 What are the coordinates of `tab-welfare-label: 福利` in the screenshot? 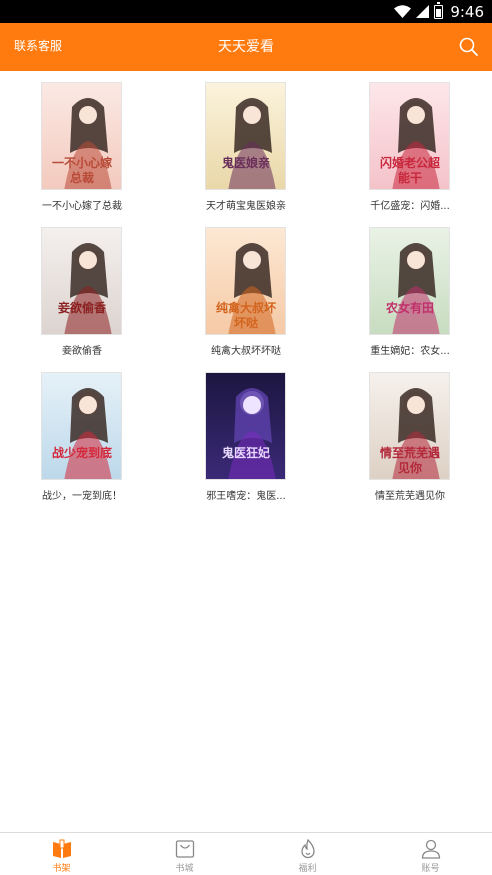 It's located at (307, 869).